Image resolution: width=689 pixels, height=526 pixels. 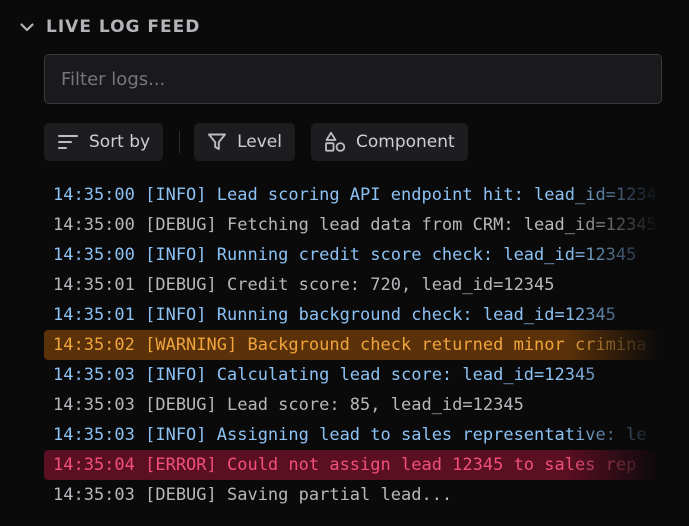 What do you see at coordinates (217, 142) in the screenshot?
I see `funnel-icon` at bounding box center [217, 142].